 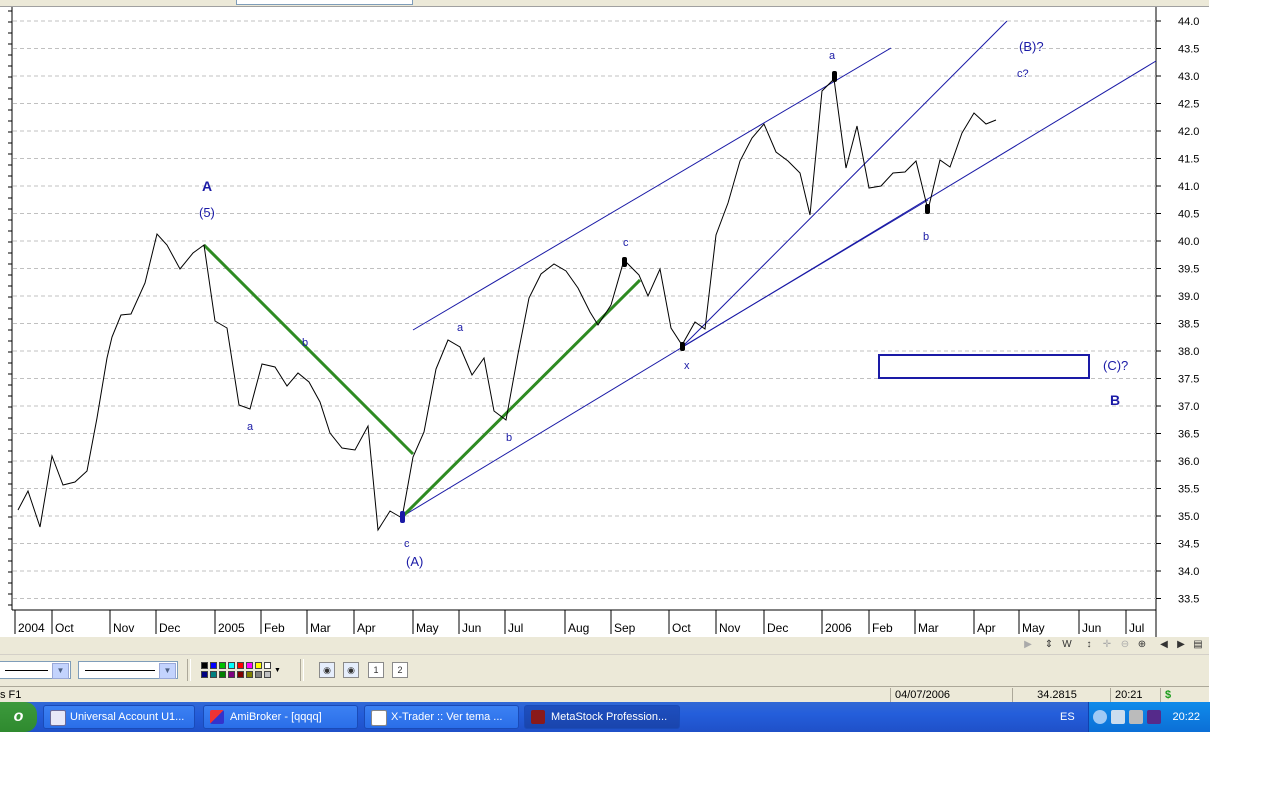 What do you see at coordinates (927, 209) in the screenshot?
I see `pivot-marker-b` at bounding box center [927, 209].